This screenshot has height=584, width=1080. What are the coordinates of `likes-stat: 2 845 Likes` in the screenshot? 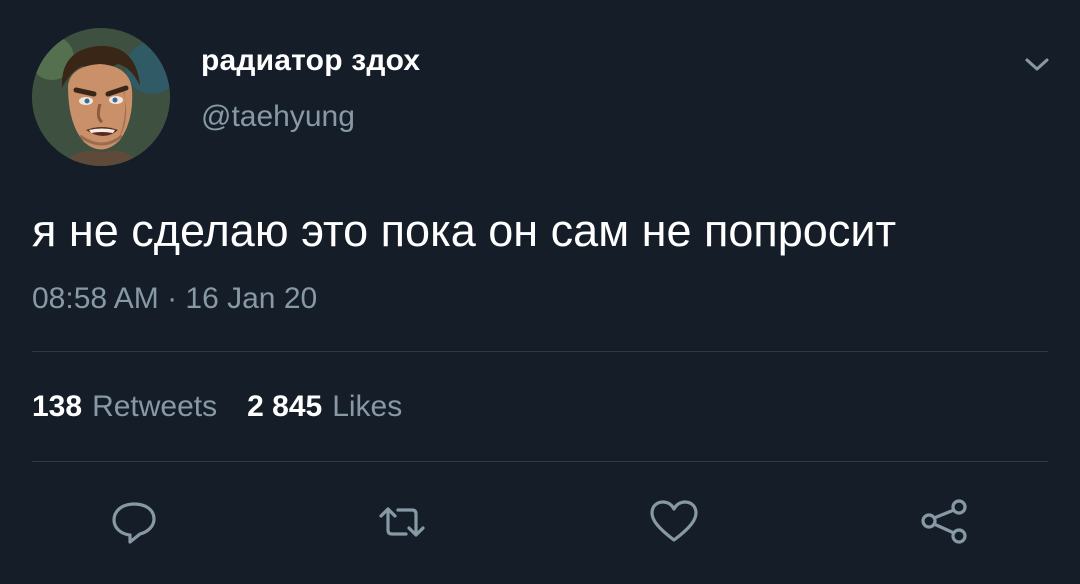 It's located at (324, 407).